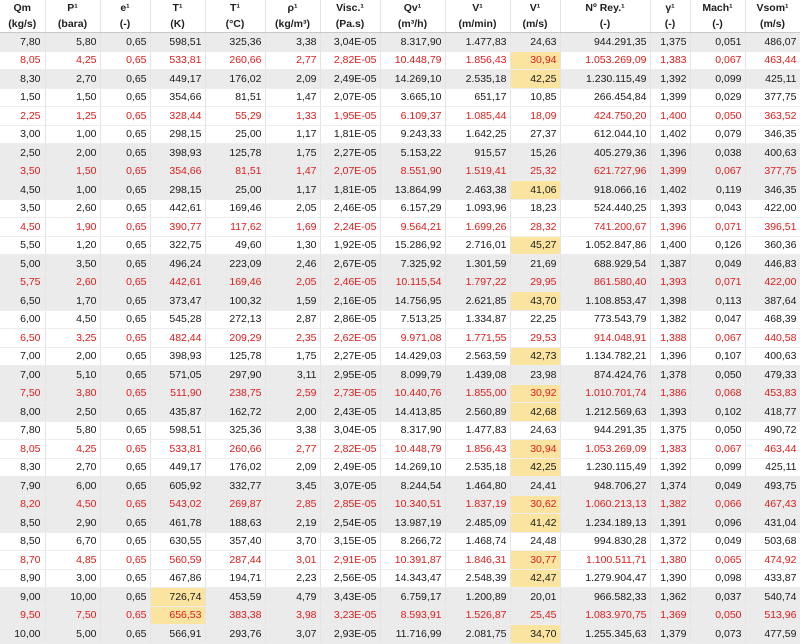 This screenshot has width=800, height=644. Describe the element at coordinates (73, 560) in the screenshot. I see `cell-p: 4,85` at that location.